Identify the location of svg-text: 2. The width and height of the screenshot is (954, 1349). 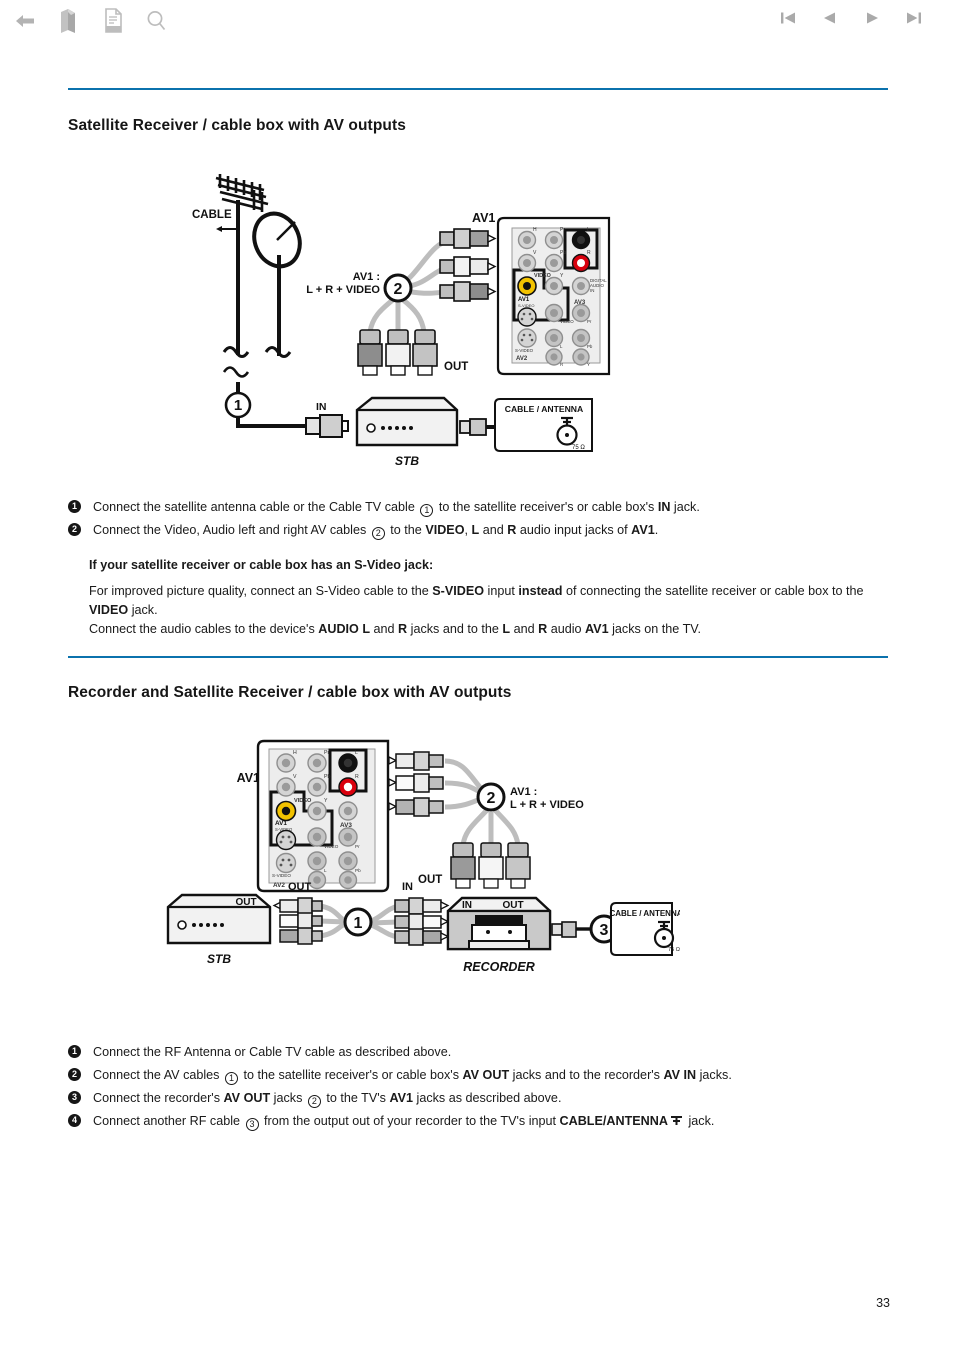
(491, 798).